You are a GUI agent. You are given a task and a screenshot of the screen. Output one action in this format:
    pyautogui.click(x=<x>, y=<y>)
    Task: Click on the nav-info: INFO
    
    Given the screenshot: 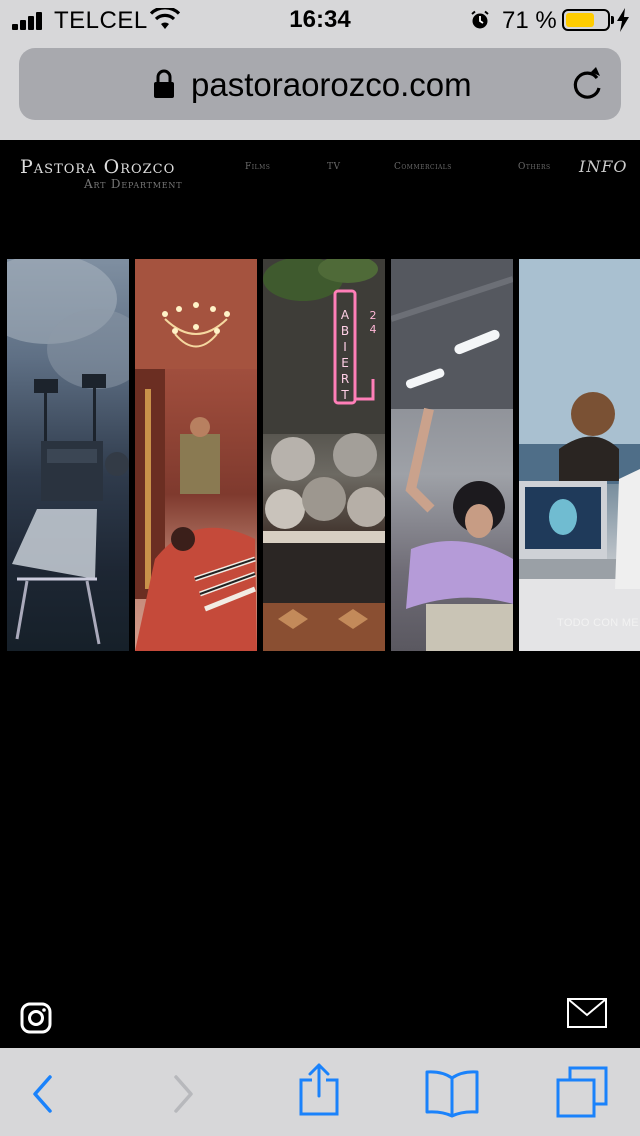 What is the action you would take?
    pyautogui.click(x=603, y=166)
    